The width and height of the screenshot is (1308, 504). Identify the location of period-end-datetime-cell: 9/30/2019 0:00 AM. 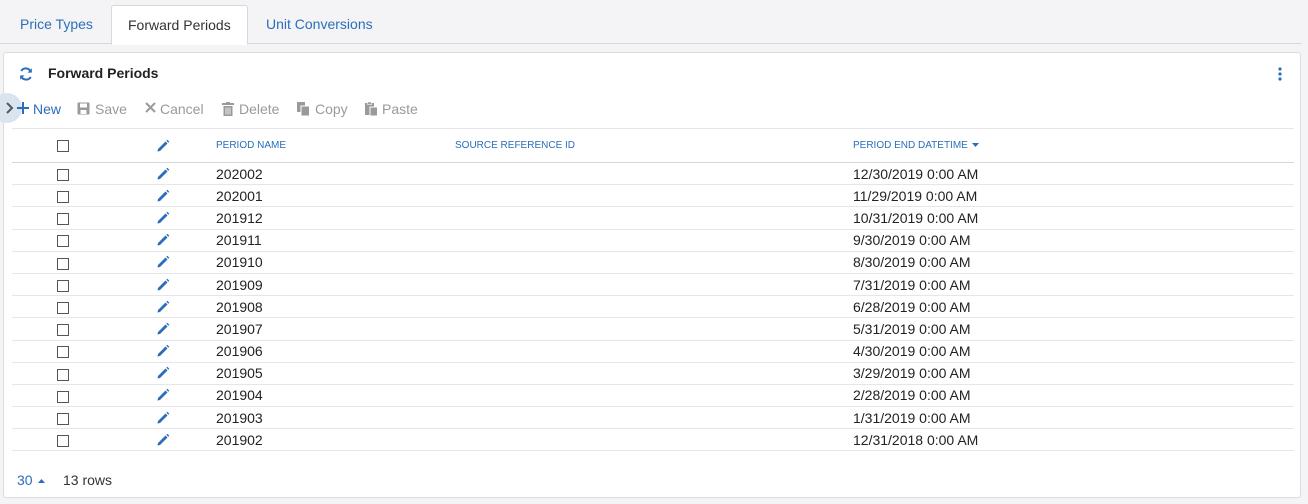
(1073, 240).